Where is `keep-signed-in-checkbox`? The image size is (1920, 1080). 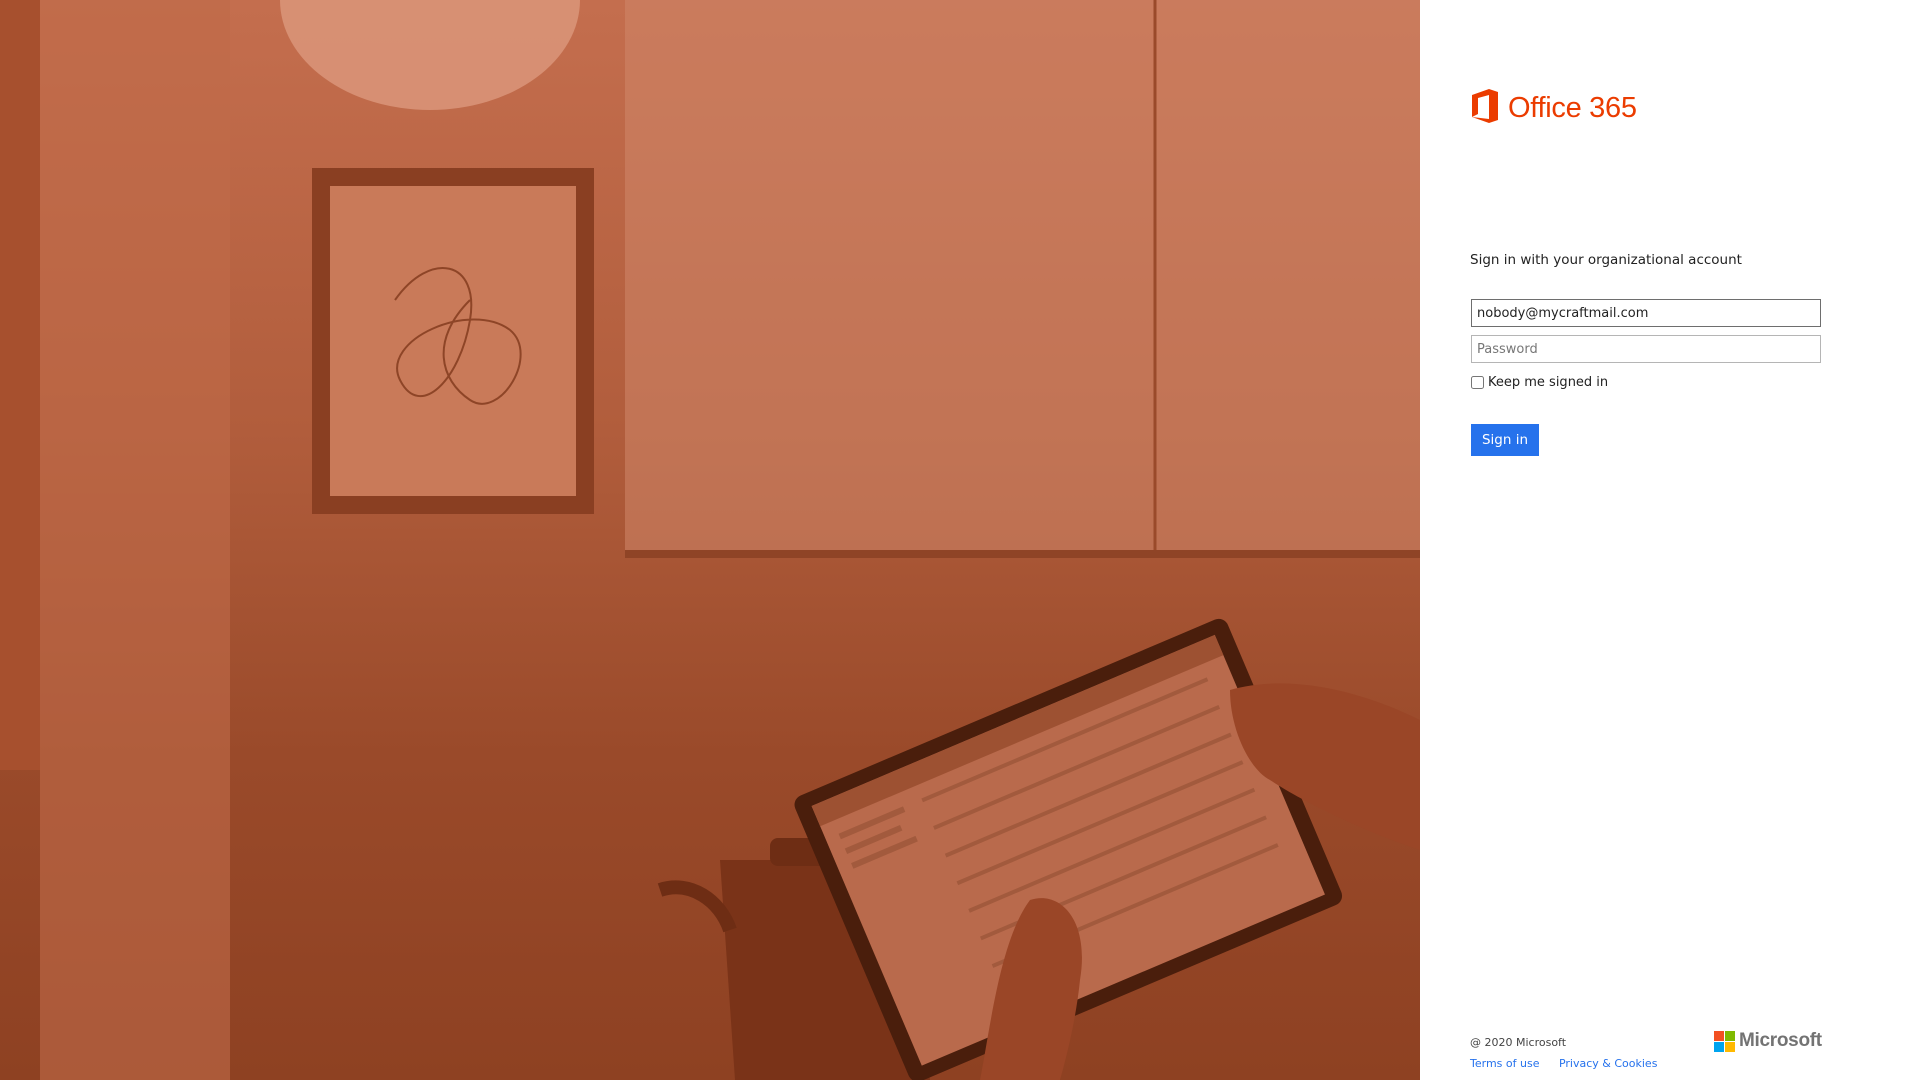 keep-signed-in-checkbox is located at coordinates (1477, 382).